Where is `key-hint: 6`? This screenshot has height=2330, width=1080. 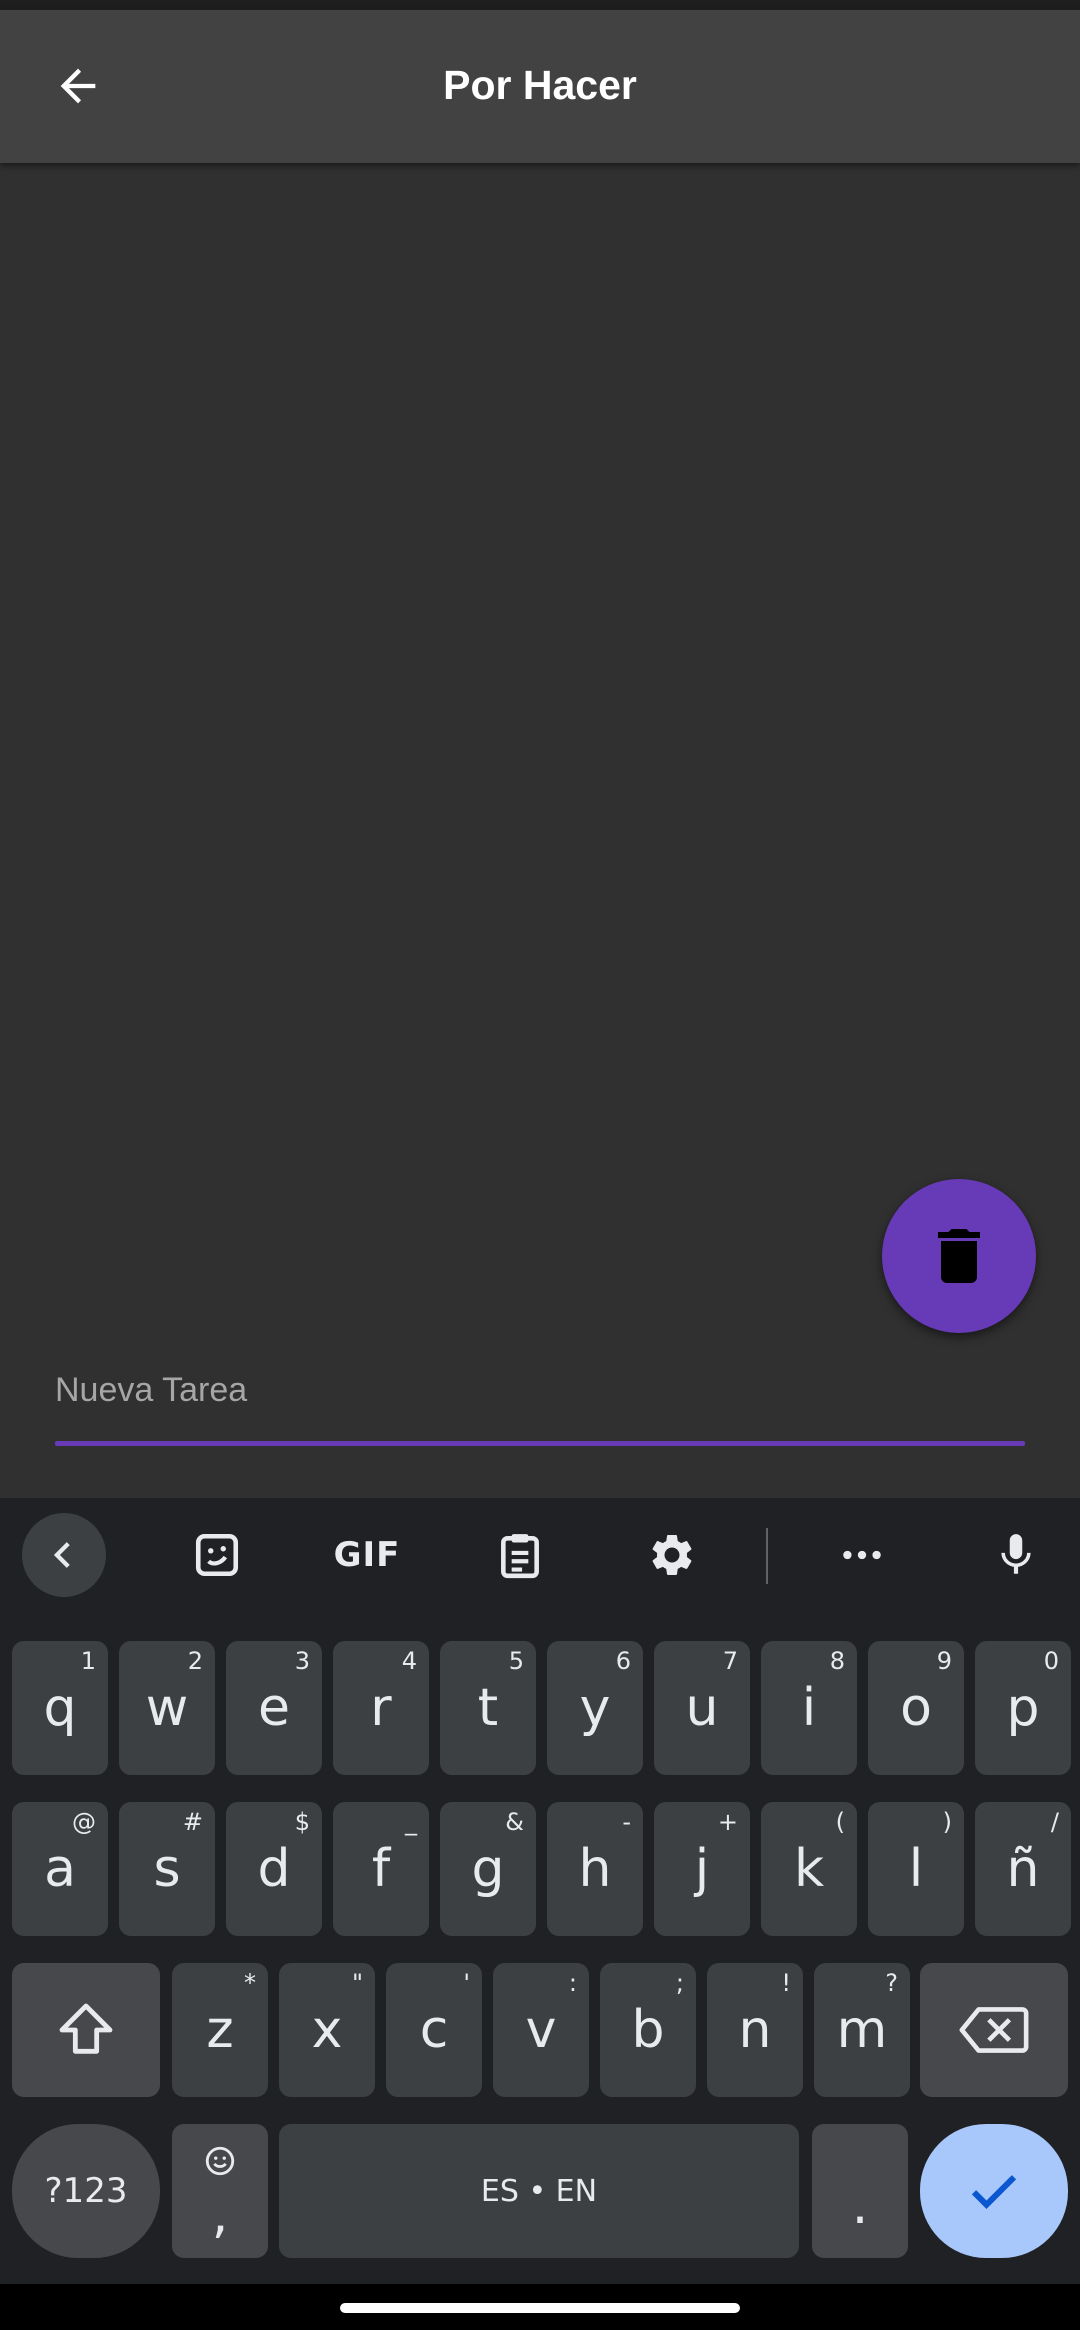
key-hint: 6 is located at coordinates (623, 1661).